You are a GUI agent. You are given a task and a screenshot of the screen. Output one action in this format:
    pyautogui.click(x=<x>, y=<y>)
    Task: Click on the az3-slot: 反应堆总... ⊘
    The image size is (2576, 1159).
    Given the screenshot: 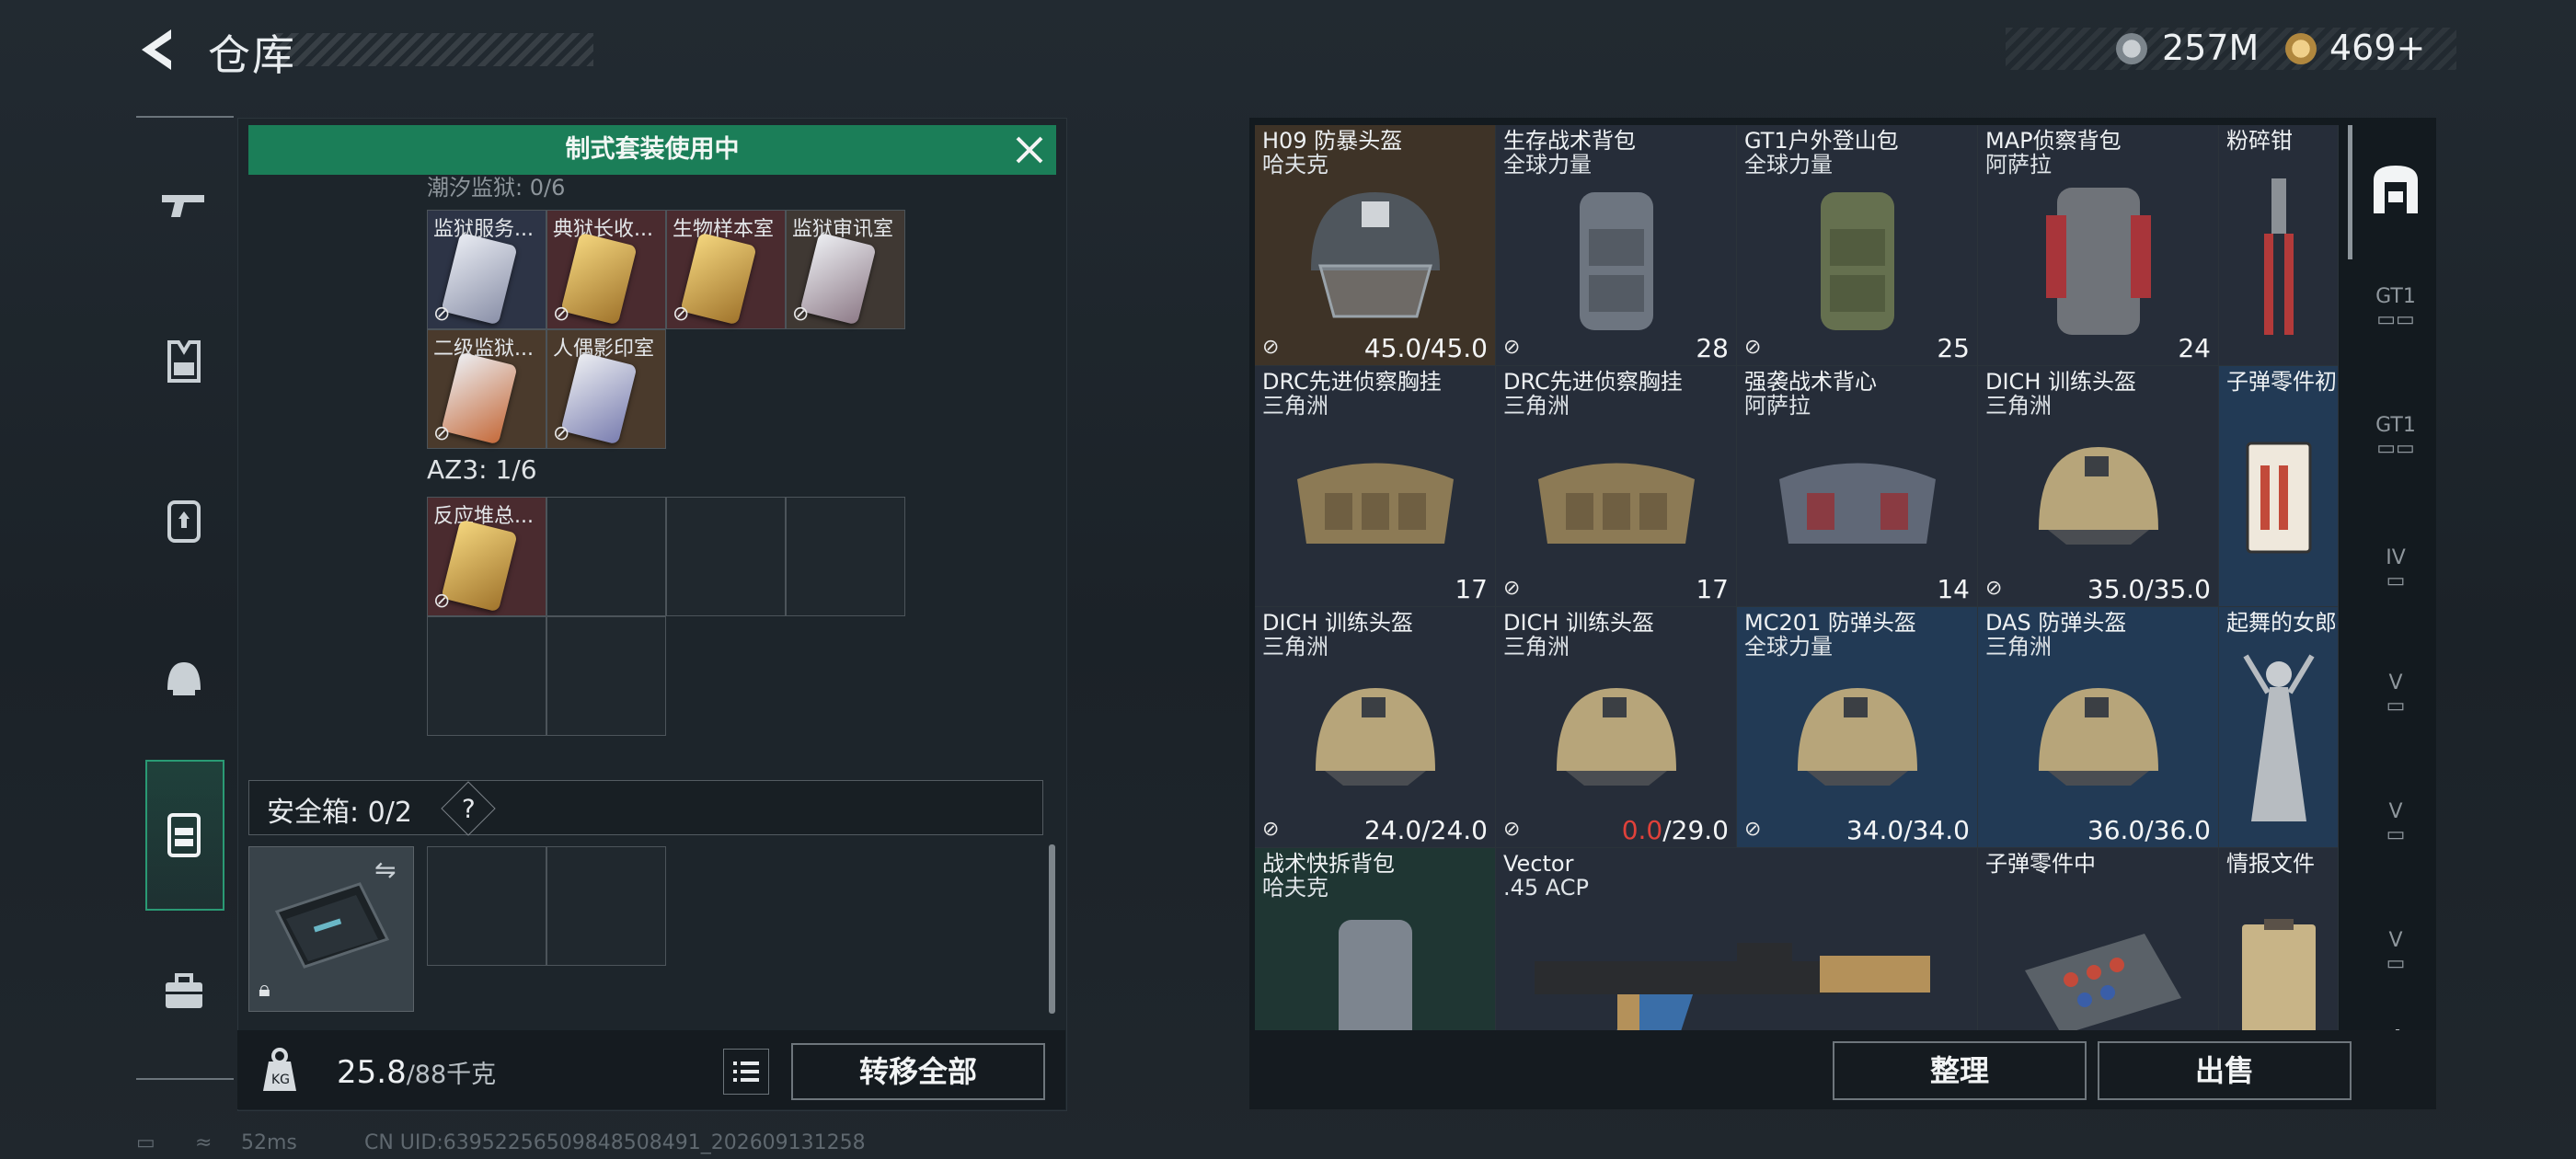 What is the action you would take?
    pyautogui.click(x=486, y=556)
    